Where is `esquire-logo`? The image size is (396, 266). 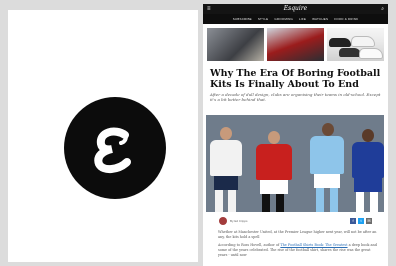 esquire-logo is located at coordinates (115, 148).